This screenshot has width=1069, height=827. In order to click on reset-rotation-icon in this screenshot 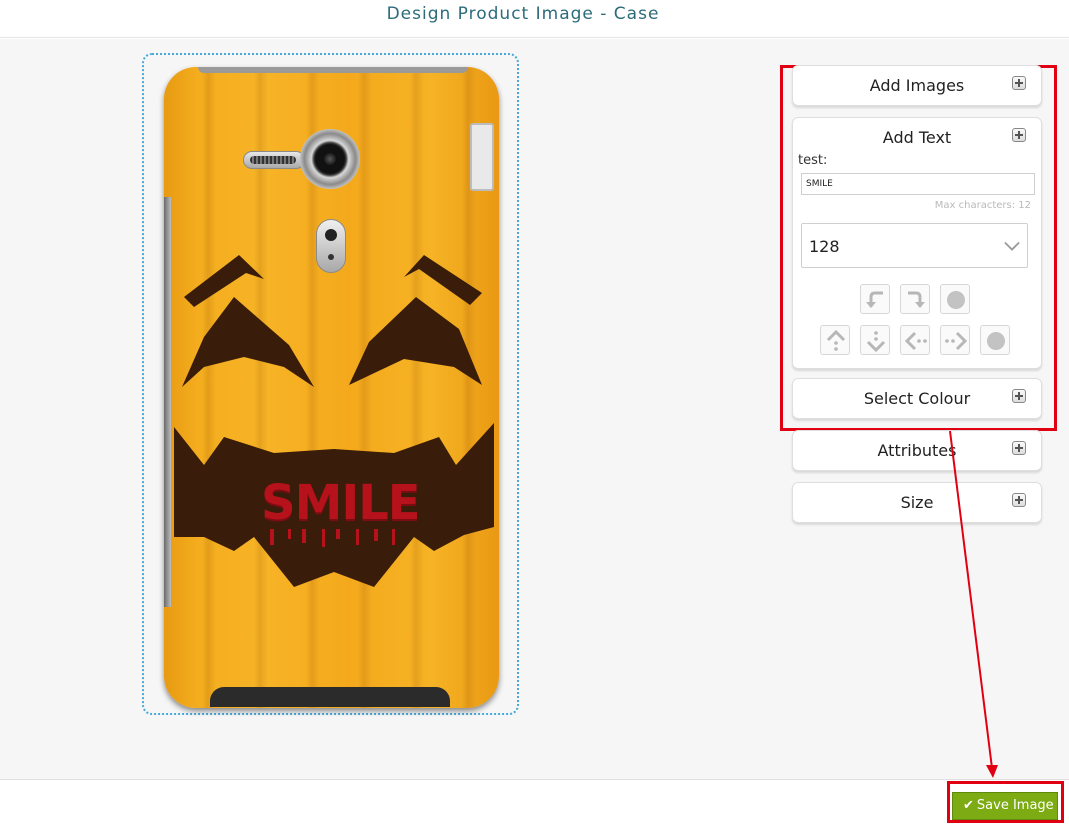, I will do `click(956, 300)`.